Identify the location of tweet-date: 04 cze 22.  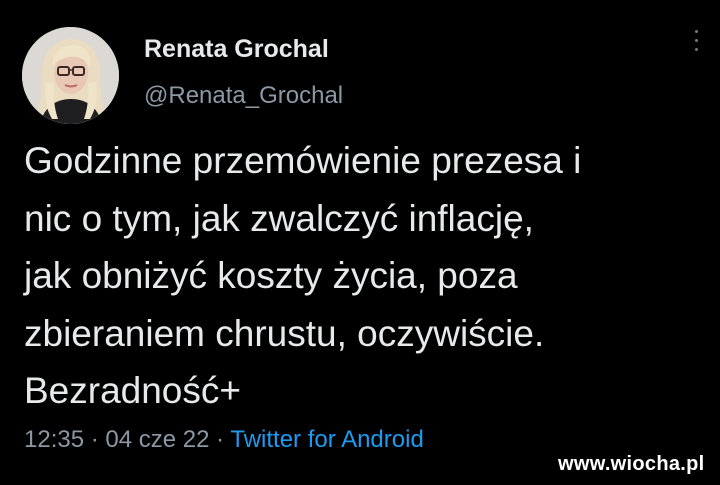
(157, 439).